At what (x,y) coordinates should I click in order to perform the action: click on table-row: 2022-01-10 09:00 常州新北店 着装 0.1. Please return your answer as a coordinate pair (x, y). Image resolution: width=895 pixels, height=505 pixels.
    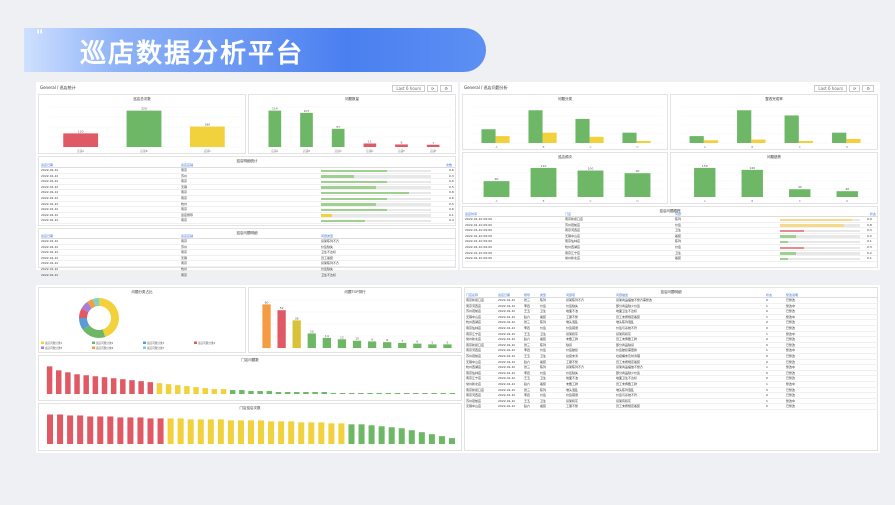
    Looking at the image, I should click on (671, 259).